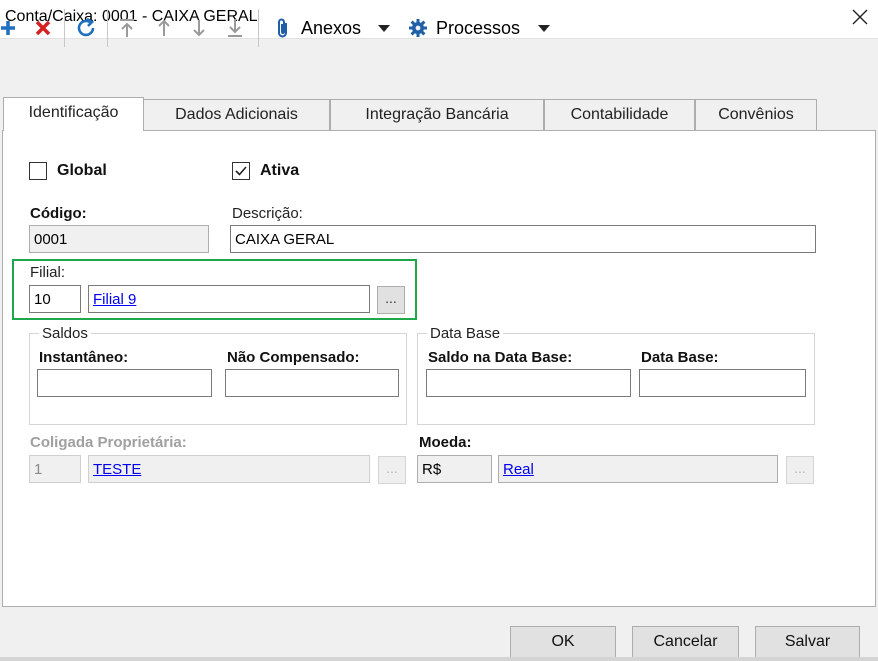 This screenshot has width=878, height=661. Describe the element at coordinates (439, 659) in the screenshot. I see `window-bottom-edge` at that location.